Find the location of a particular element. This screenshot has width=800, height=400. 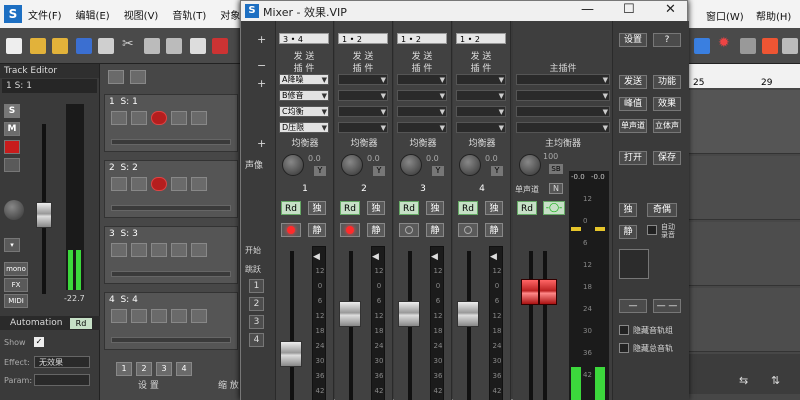

jump-3-button: 3 is located at coordinates (256, 322).